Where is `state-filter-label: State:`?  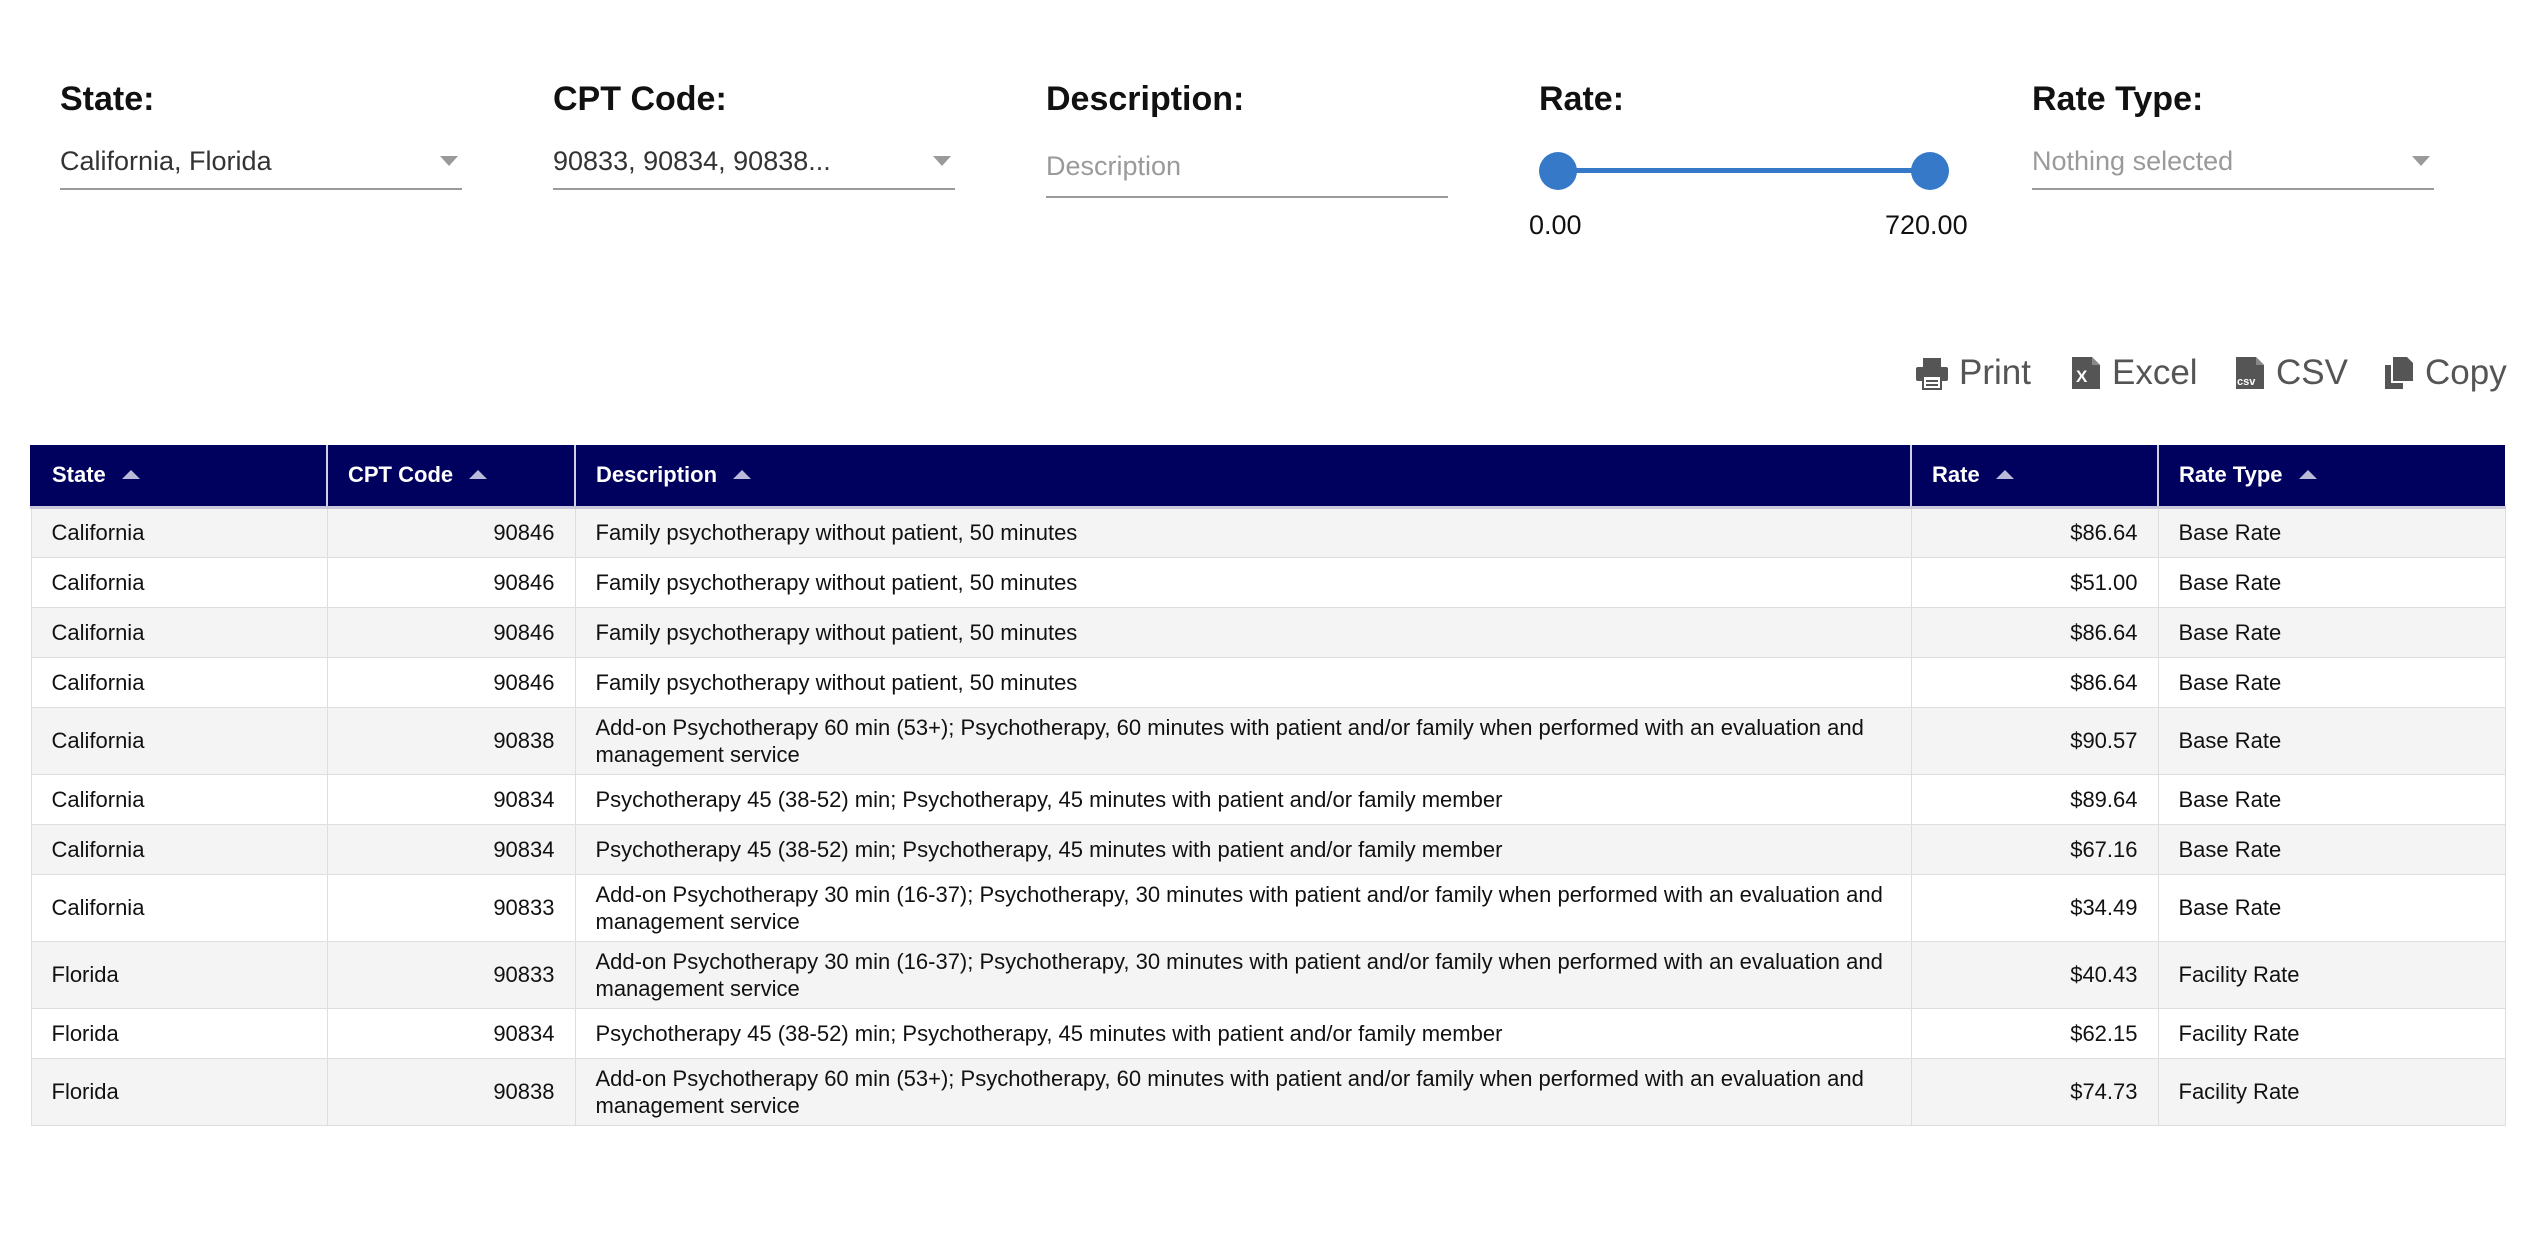
state-filter-label: State: is located at coordinates (107, 99).